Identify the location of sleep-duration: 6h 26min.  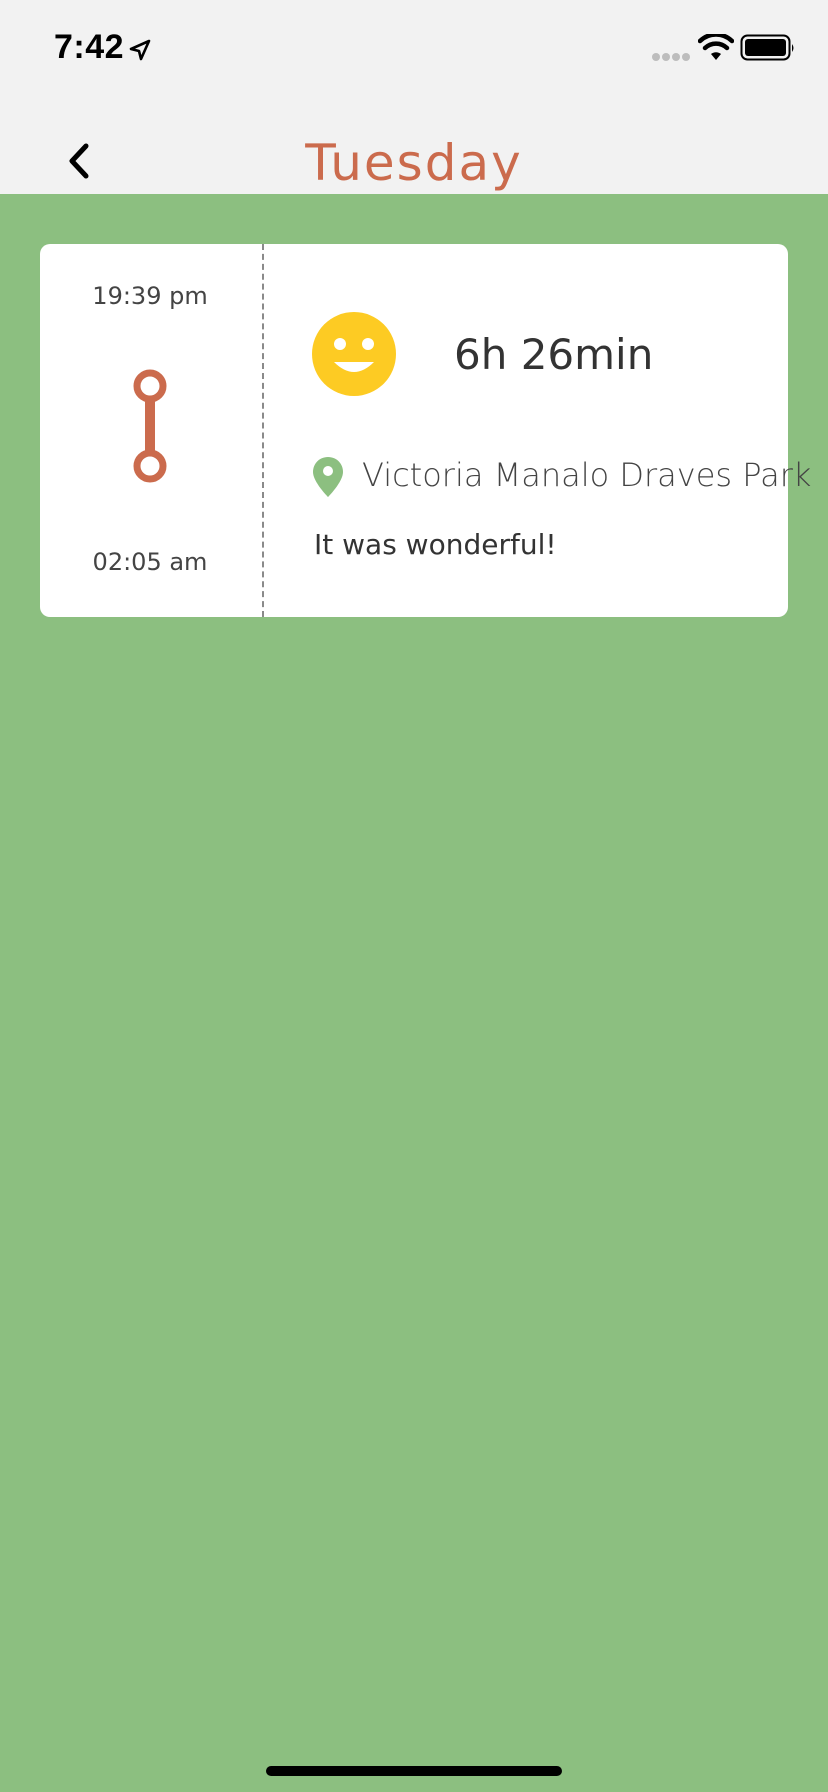
(554, 354).